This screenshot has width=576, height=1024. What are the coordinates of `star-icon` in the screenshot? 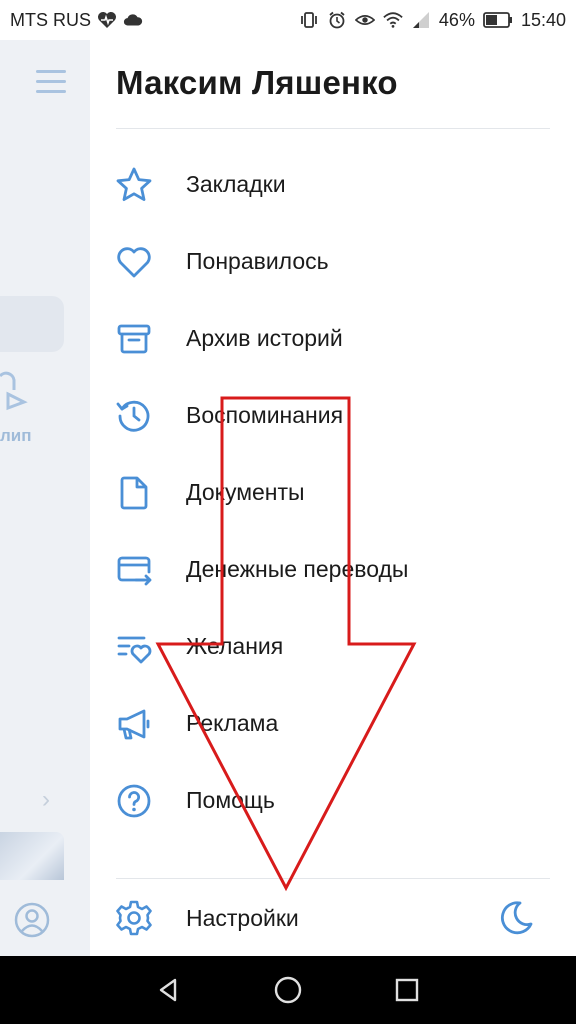 It's located at (134, 185).